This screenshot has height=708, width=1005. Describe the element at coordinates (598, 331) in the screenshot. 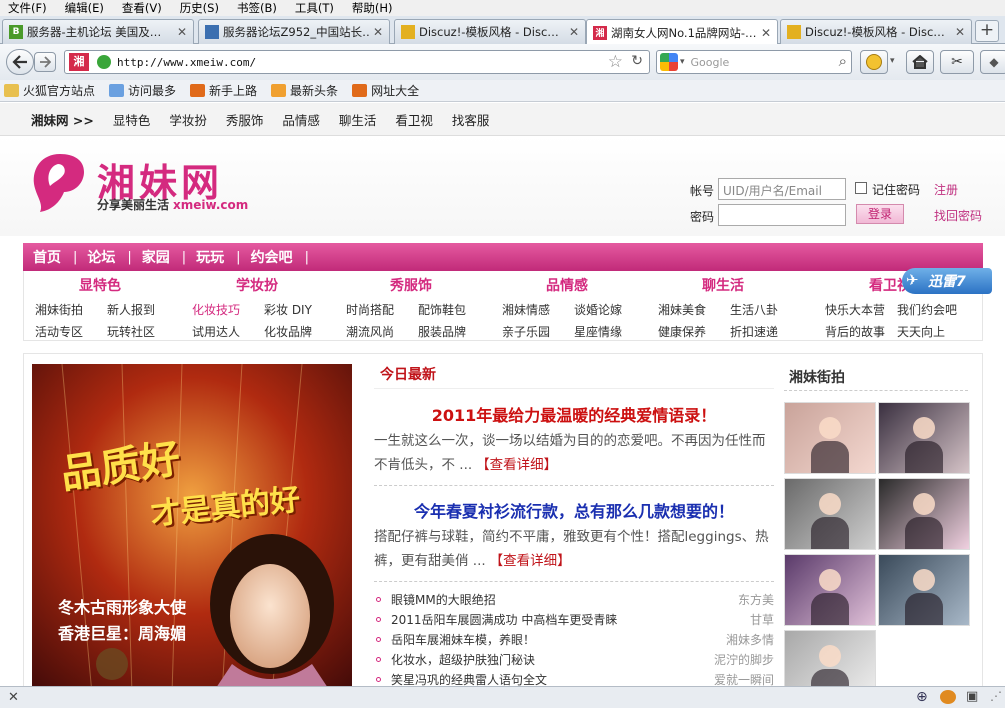

I see `category-link: 星座情缘` at that location.